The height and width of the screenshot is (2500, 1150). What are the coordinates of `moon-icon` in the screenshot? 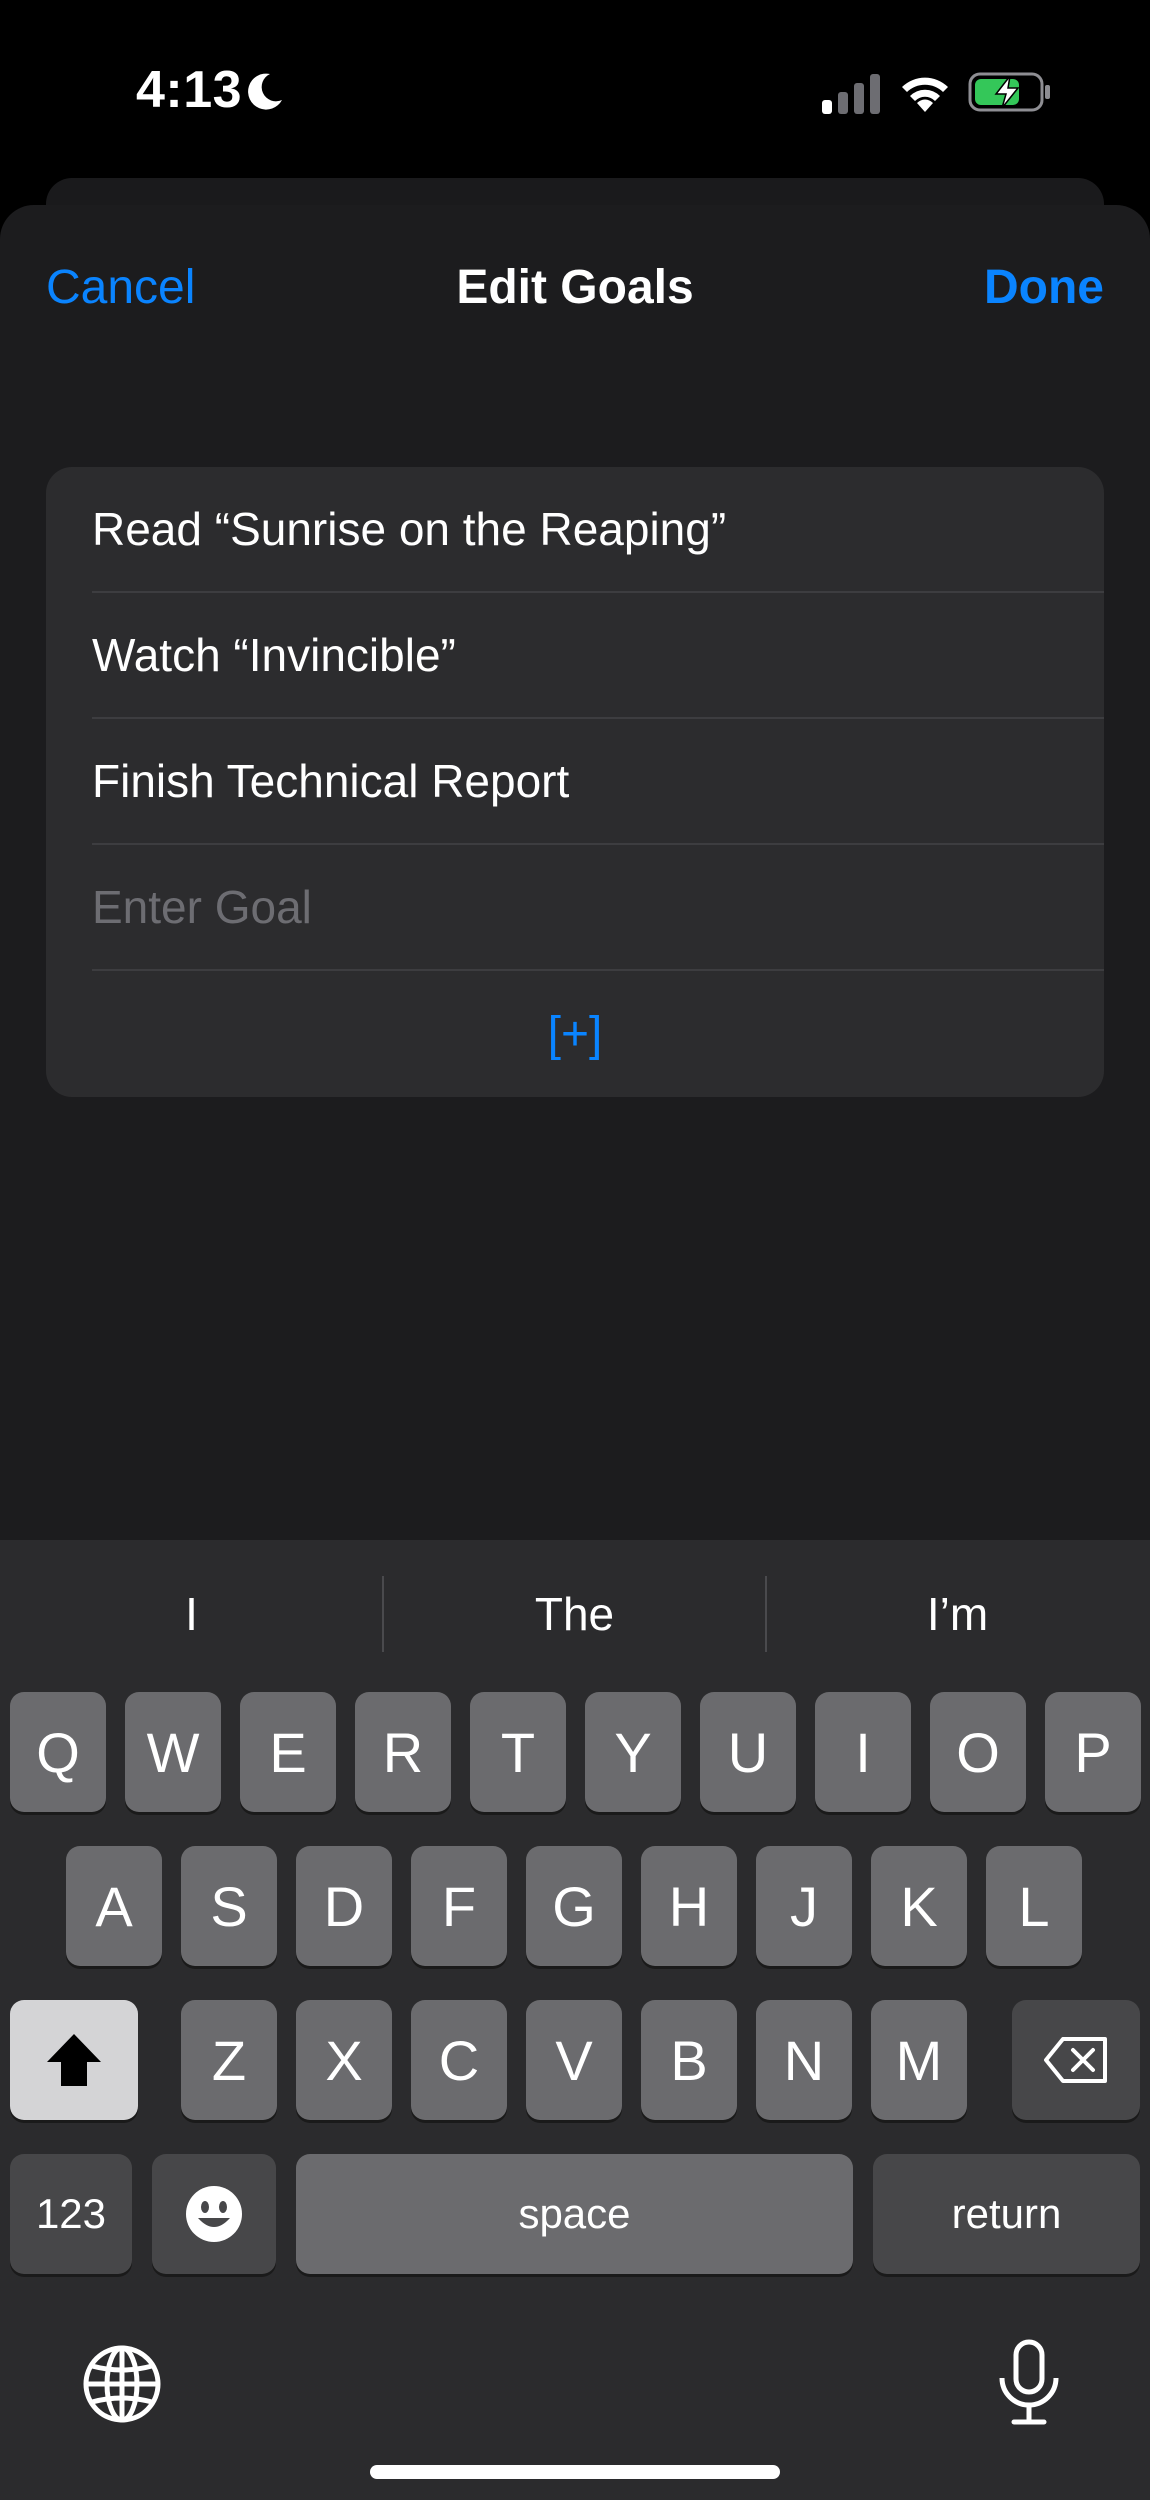 It's located at (265, 91).